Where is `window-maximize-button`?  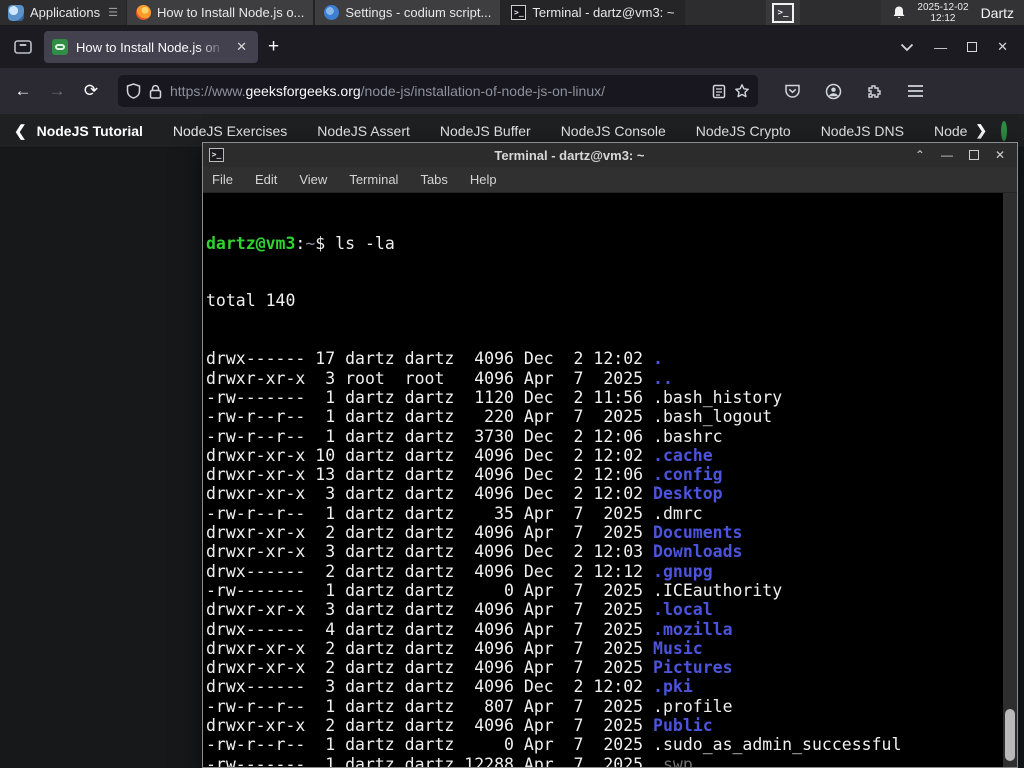 window-maximize-button is located at coordinates (972, 47).